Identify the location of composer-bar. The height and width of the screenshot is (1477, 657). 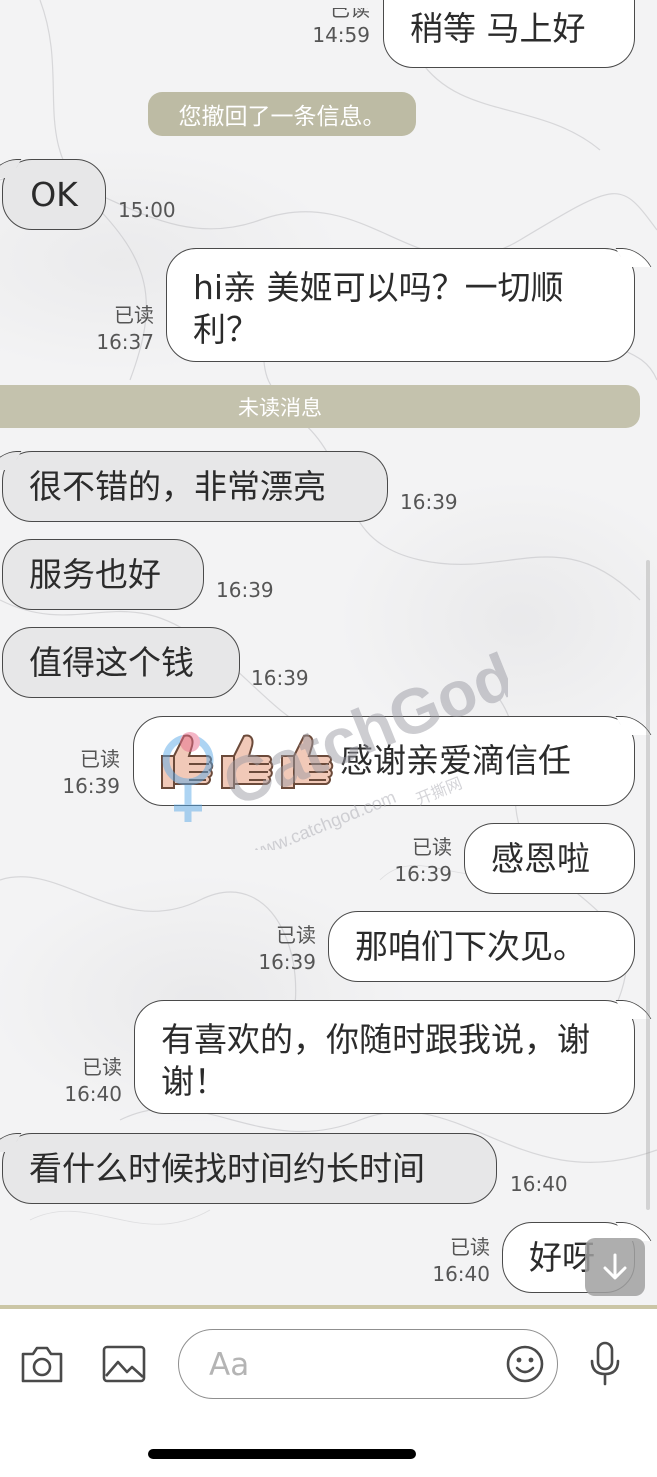
(328, 1391).